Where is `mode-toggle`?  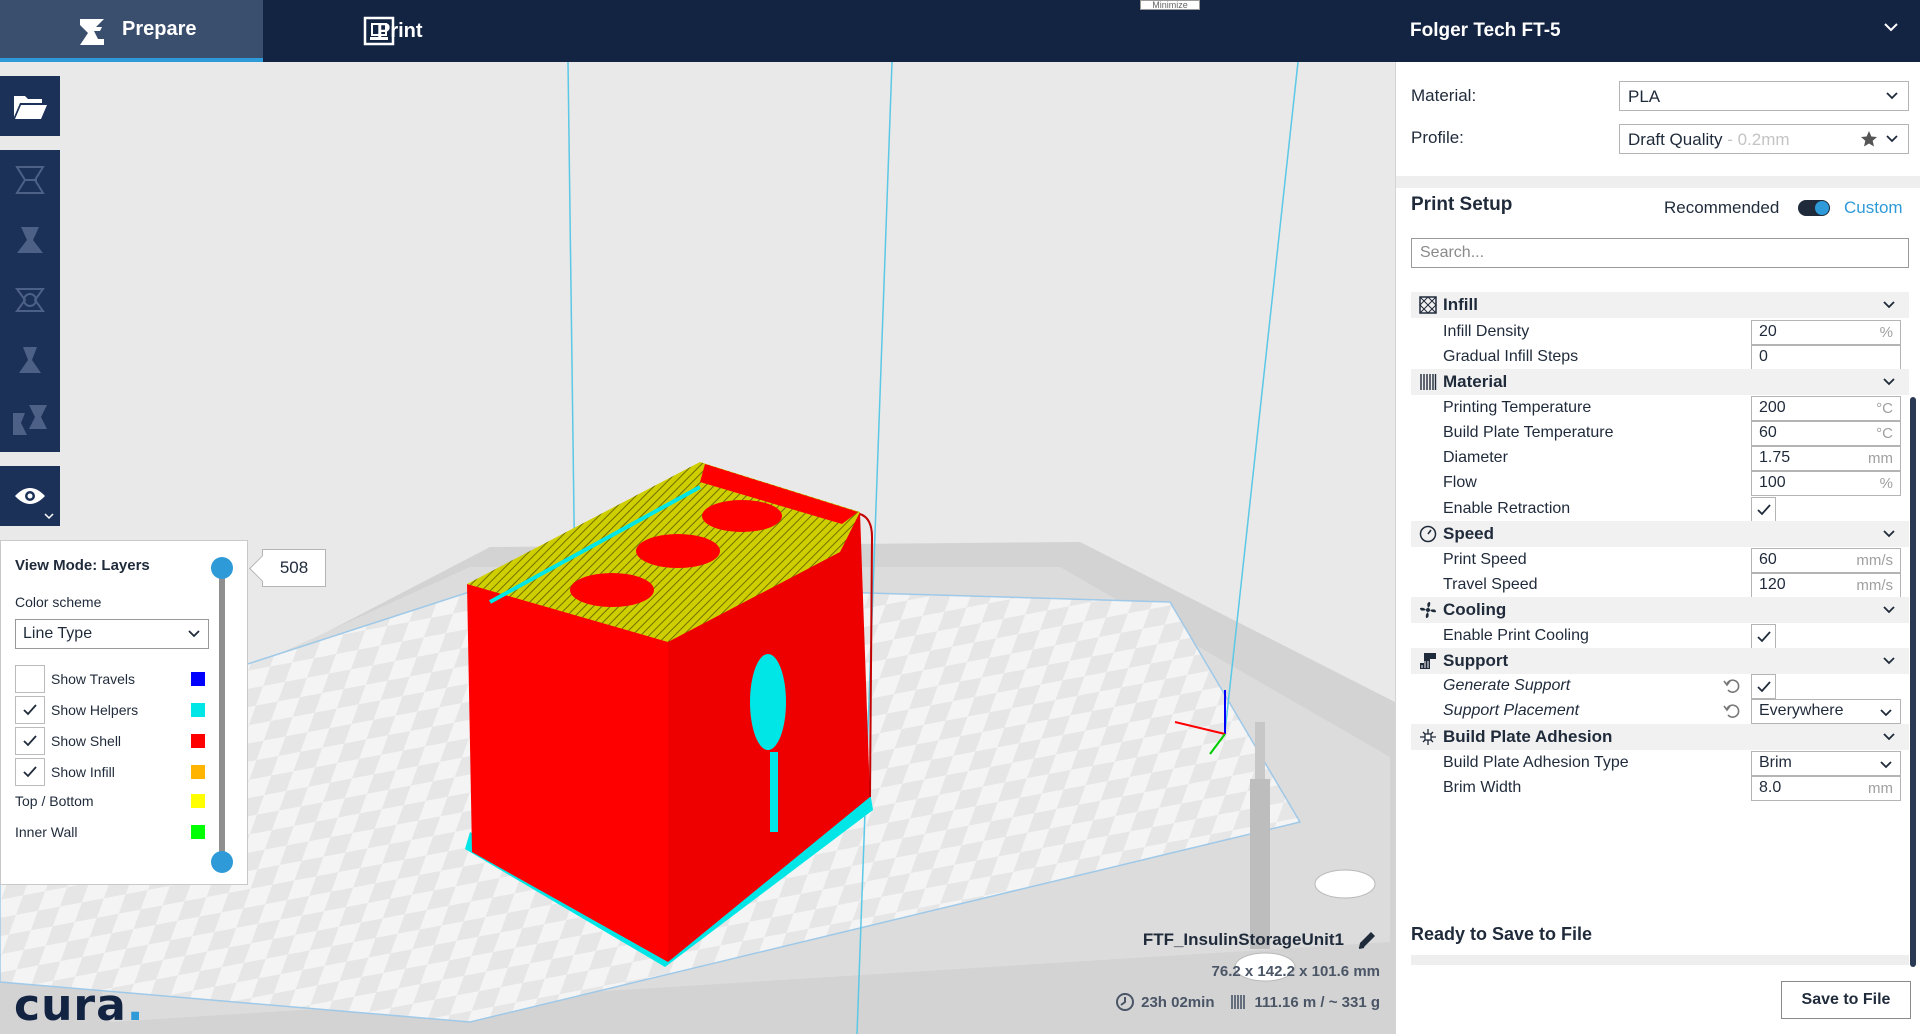 mode-toggle is located at coordinates (1814, 208).